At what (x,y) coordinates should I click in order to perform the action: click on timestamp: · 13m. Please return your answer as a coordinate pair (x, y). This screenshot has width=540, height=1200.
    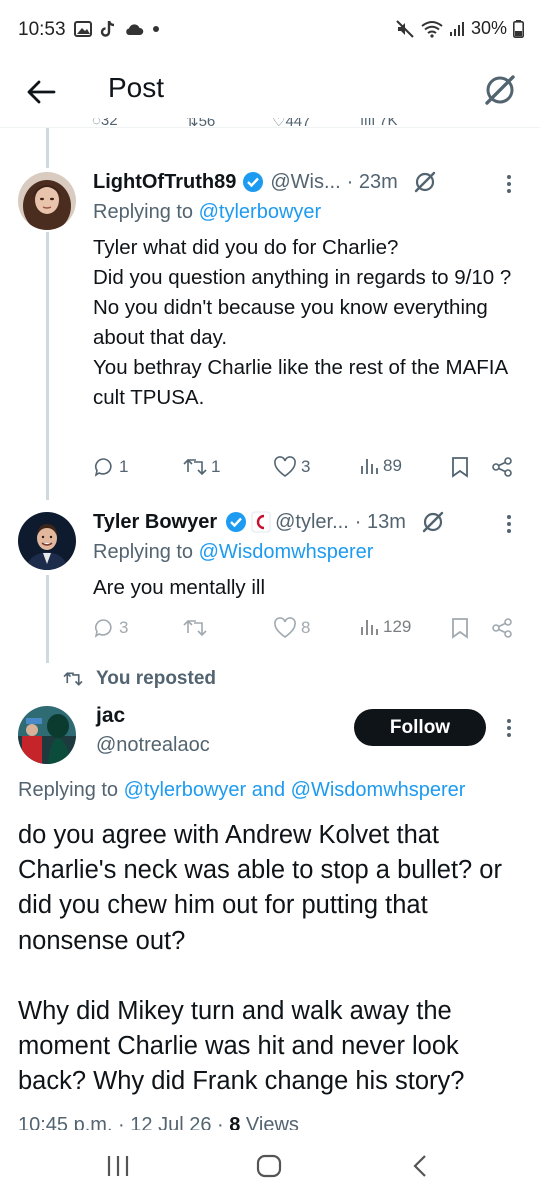
    Looking at the image, I should click on (380, 522).